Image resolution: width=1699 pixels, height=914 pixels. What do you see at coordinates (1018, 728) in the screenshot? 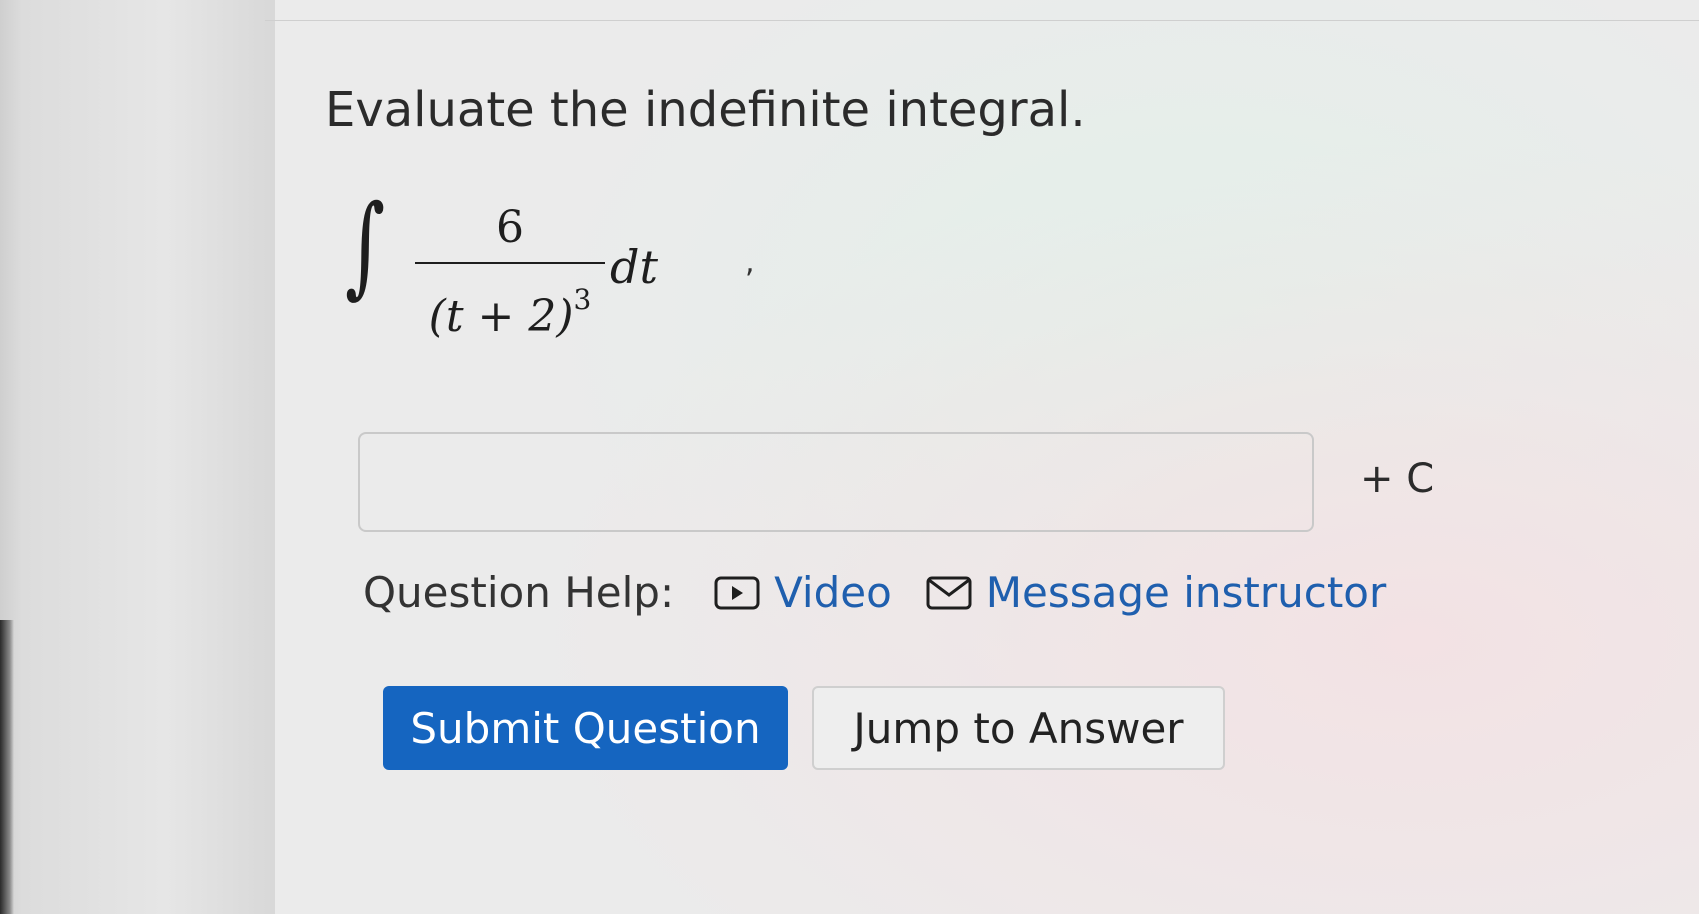
I see `jump-to-answer-button: Jump to Answer` at bounding box center [1018, 728].